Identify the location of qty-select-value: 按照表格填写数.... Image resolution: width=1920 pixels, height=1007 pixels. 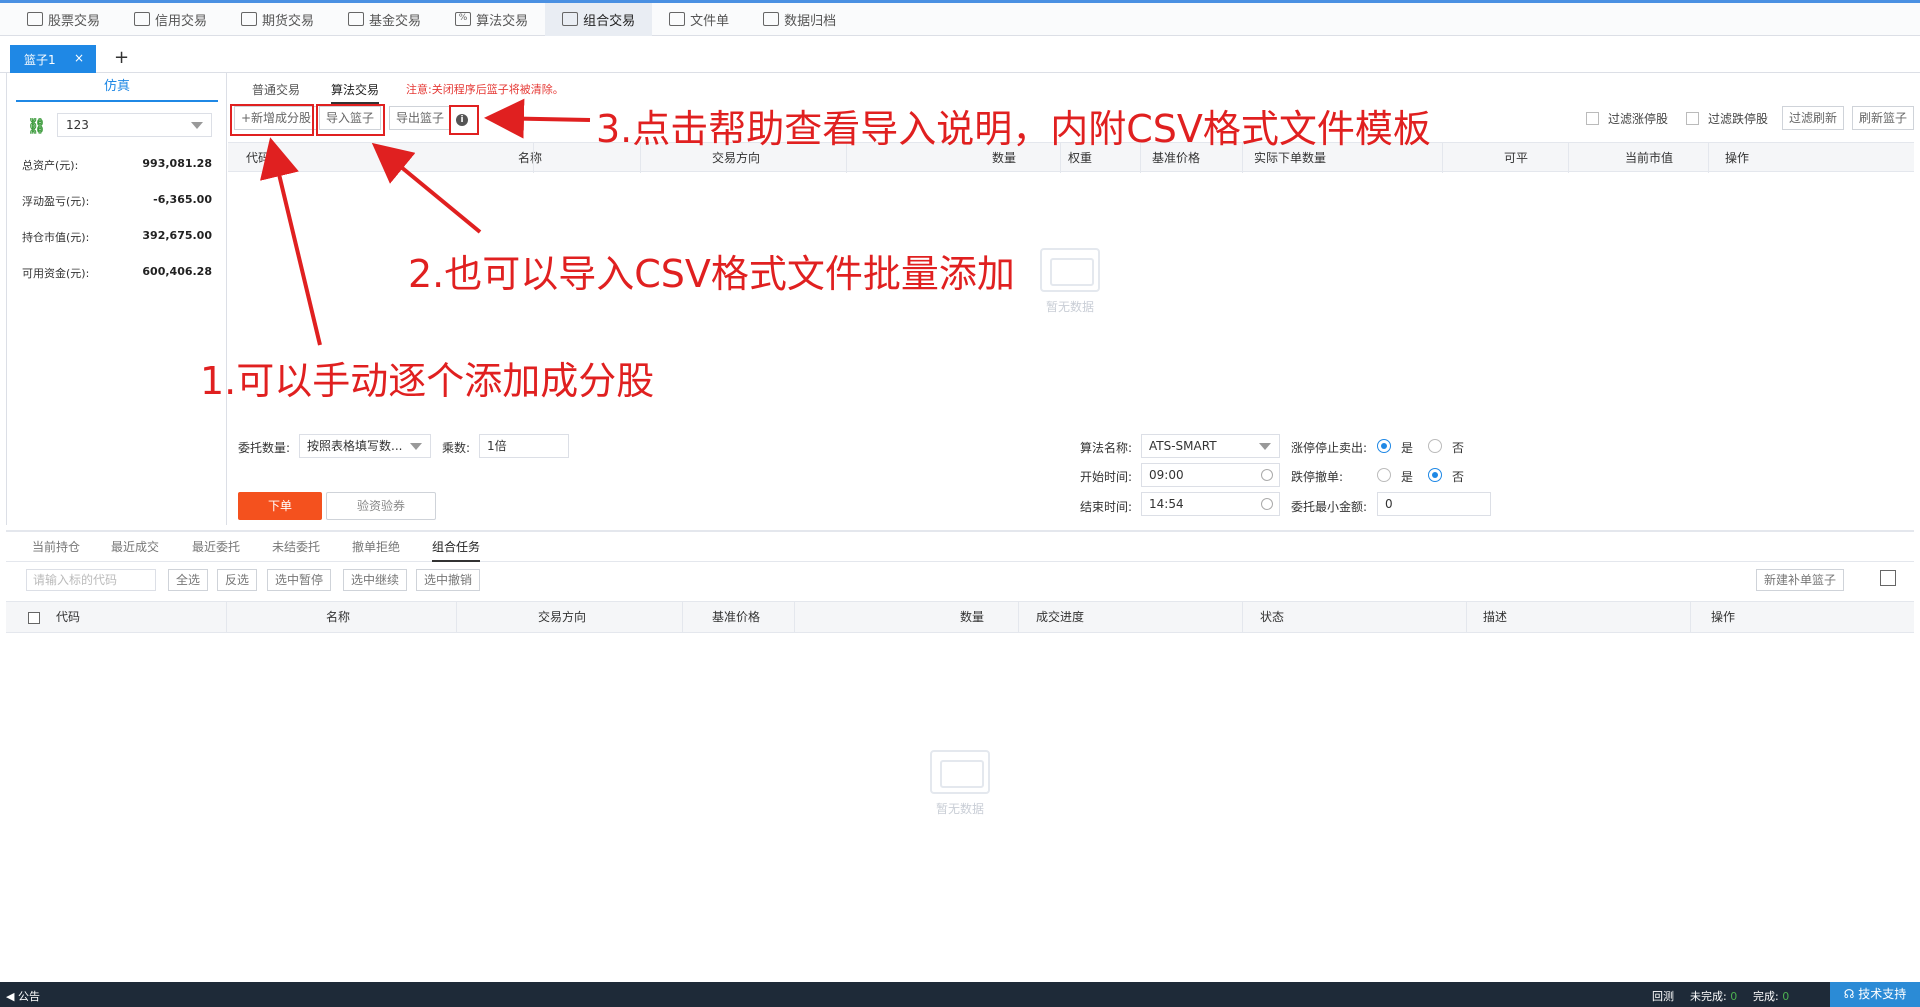
(355, 446).